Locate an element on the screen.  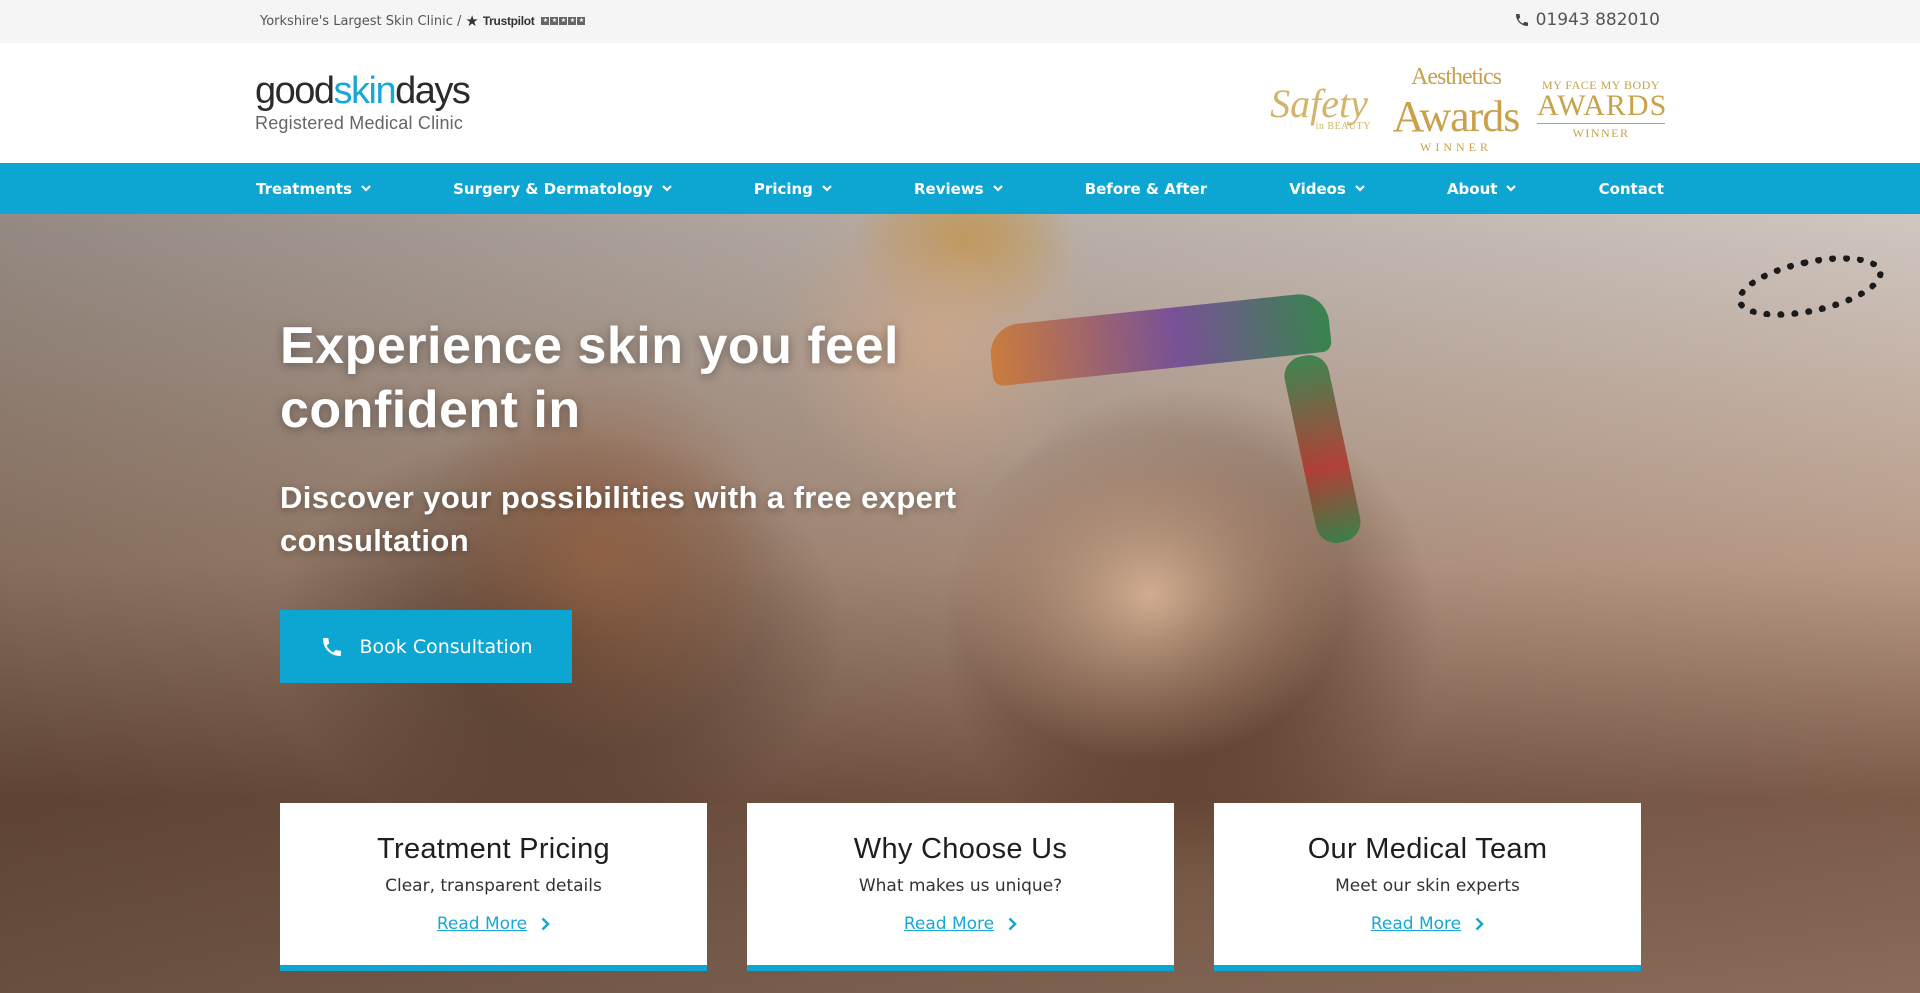
my-face-my-body-badge: MY FACE MY BODY AWARDS WINNER is located at coordinates (1602, 109).